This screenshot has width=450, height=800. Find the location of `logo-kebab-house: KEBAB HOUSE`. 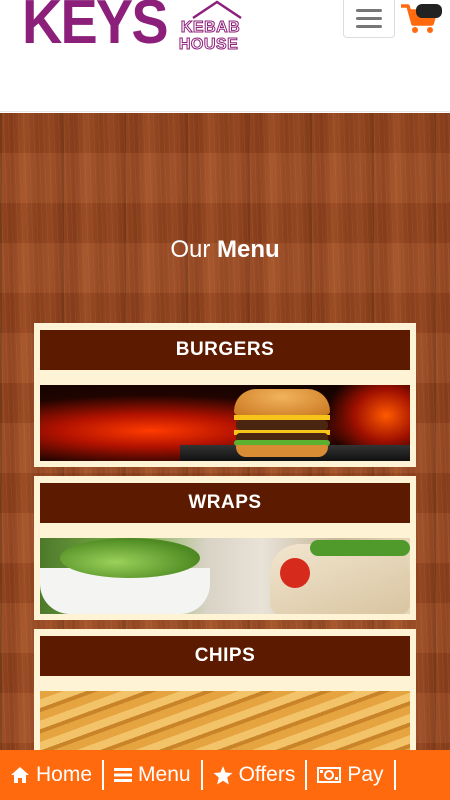

logo-kebab-house: KEBAB HOUSE is located at coordinates (214, 27).